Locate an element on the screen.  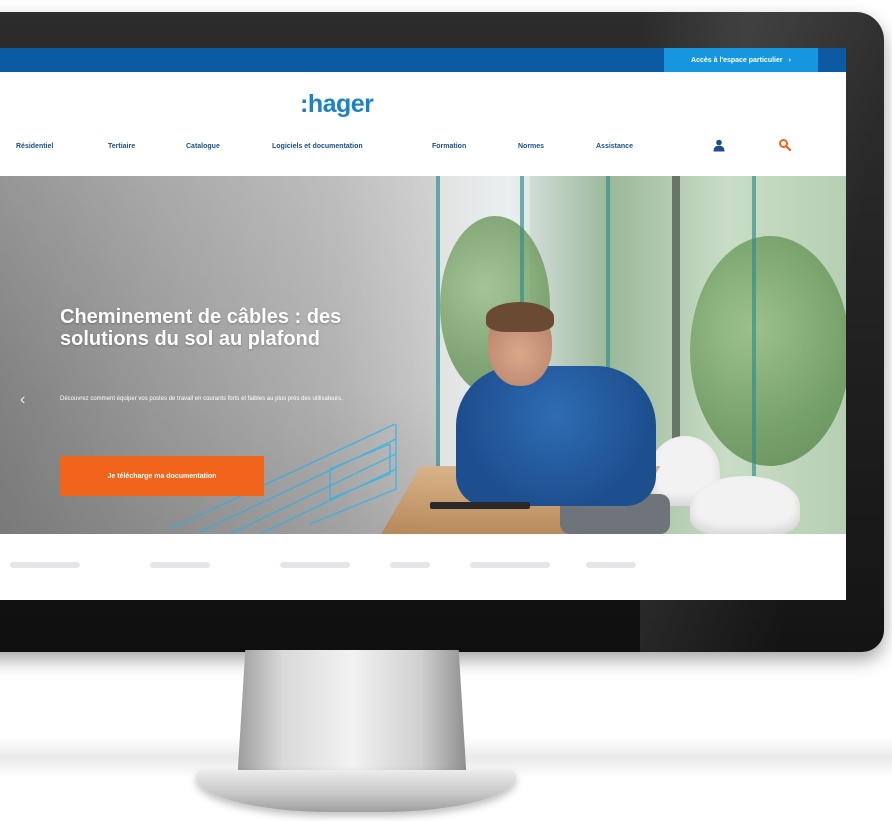
chevron-right-icon: › is located at coordinates (789, 60).